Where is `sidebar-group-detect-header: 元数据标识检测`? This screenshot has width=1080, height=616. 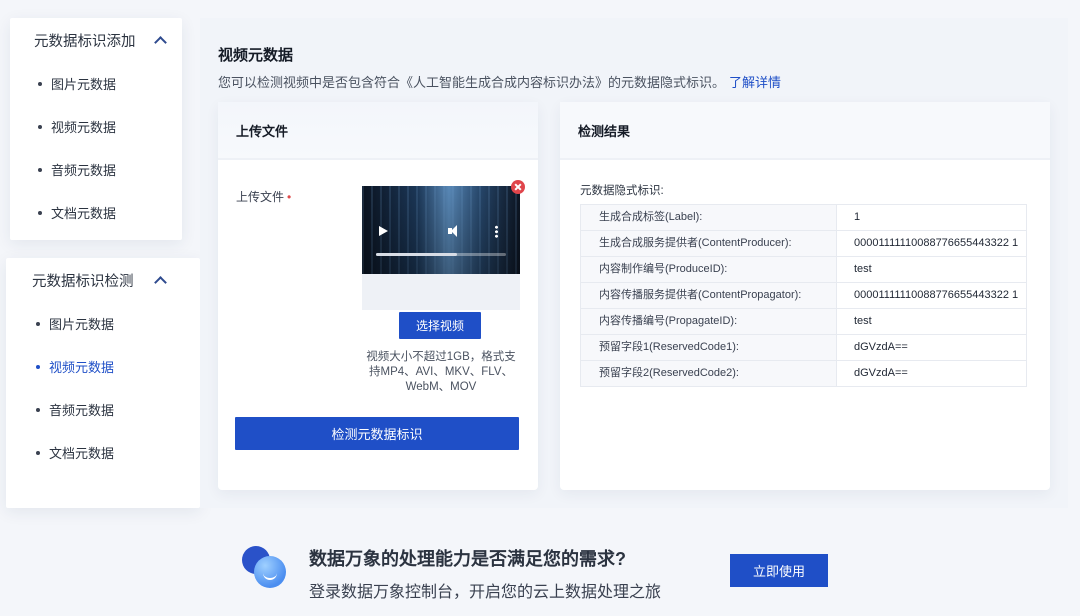 sidebar-group-detect-header: 元数据标识检测 is located at coordinates (103, 280).